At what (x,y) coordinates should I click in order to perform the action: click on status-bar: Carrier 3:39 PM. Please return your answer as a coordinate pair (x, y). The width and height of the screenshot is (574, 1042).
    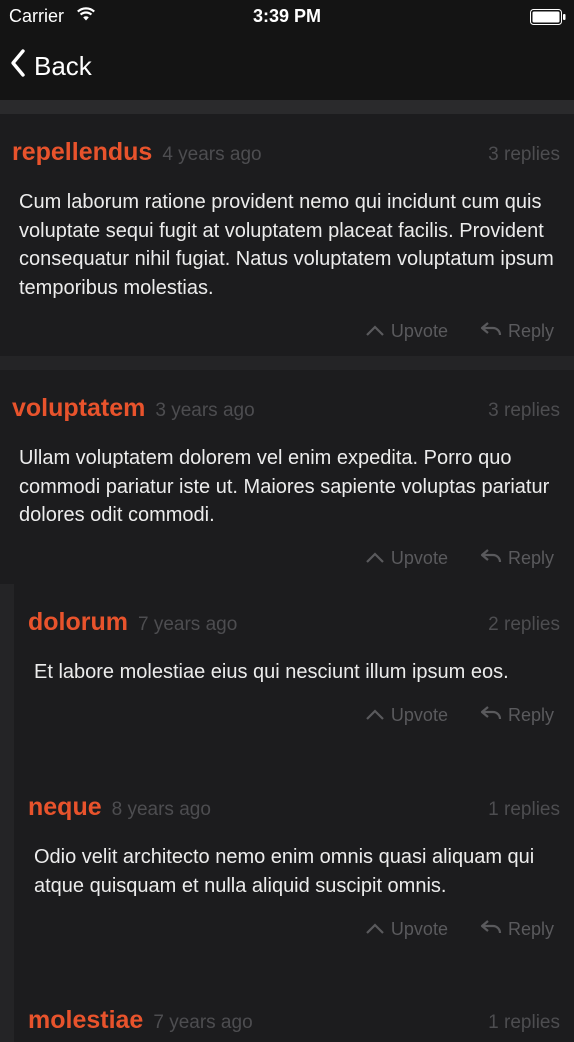
    Looking at the image, I should click on (287, 17).